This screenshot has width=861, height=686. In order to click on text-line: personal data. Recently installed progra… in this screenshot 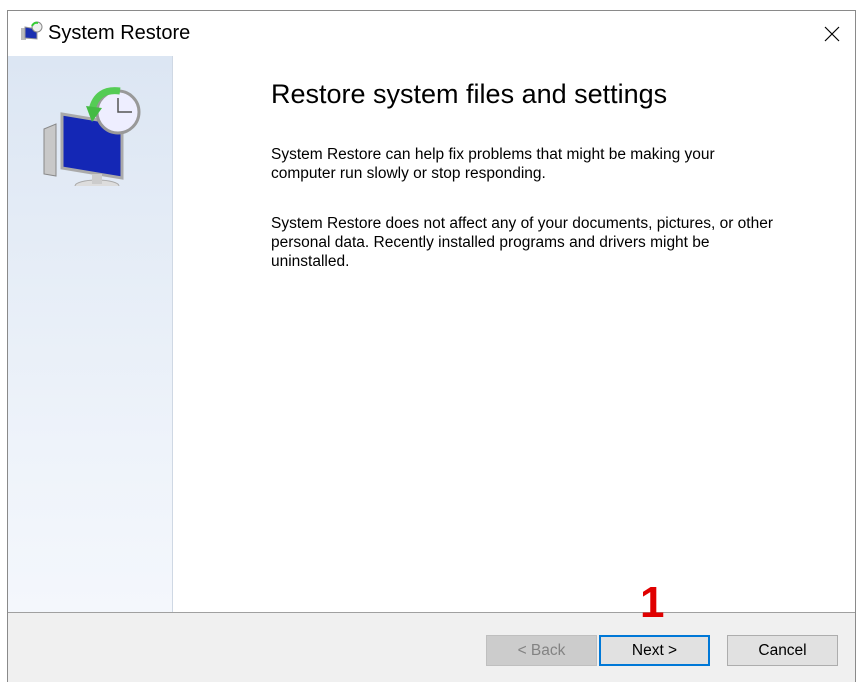, I will do `click(490, 242)`.